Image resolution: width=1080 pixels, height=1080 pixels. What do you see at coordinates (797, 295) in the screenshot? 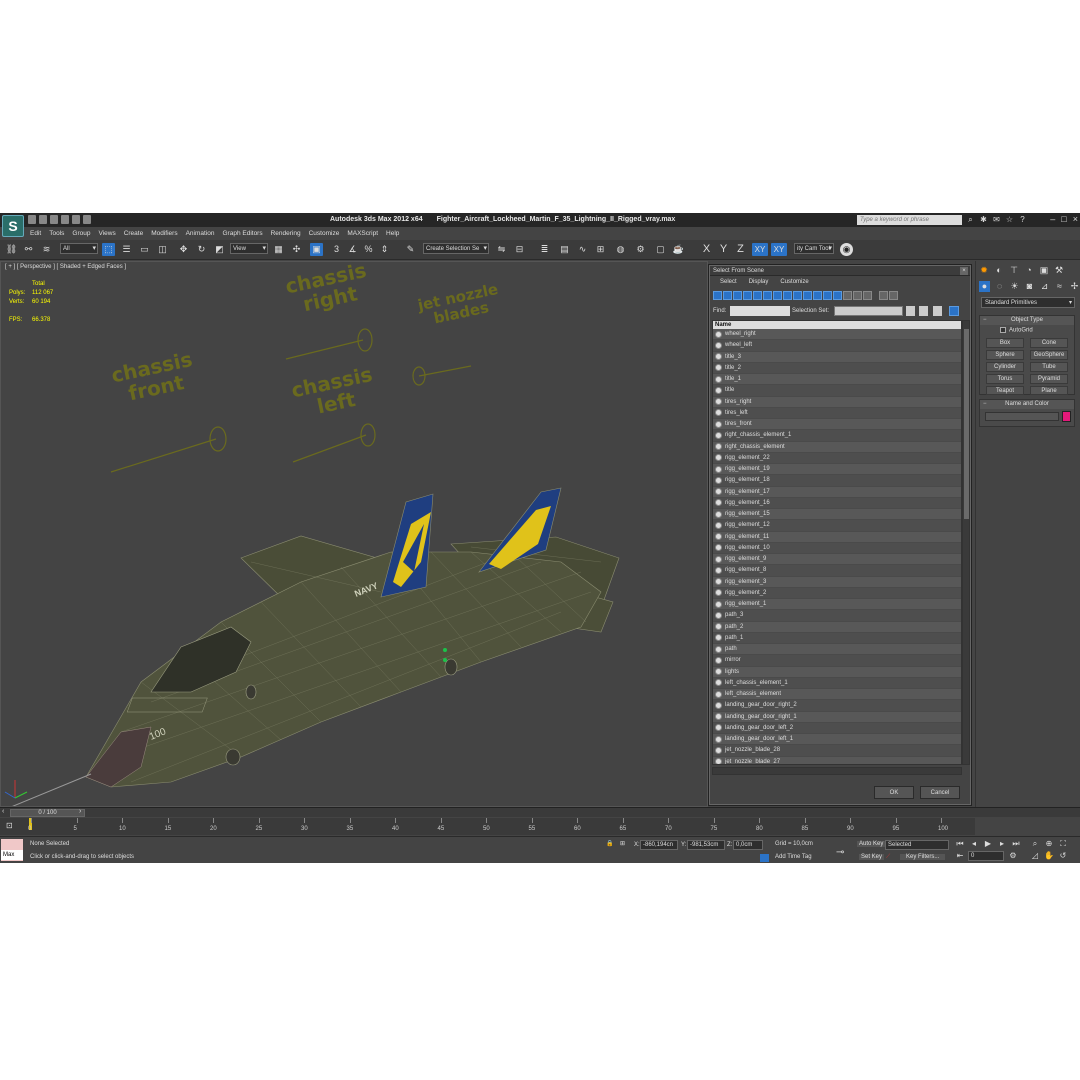
I see `filter-bones-icon` at bounding box center [797, 295].